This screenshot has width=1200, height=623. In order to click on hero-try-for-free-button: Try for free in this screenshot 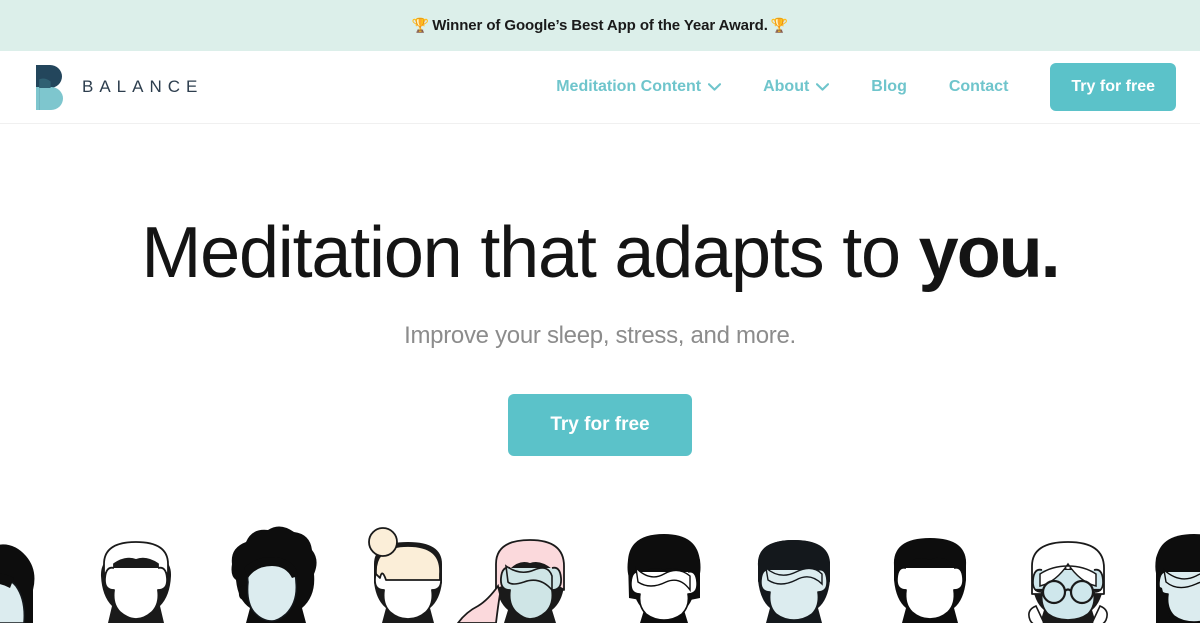, I will do `click(600, 424)`.